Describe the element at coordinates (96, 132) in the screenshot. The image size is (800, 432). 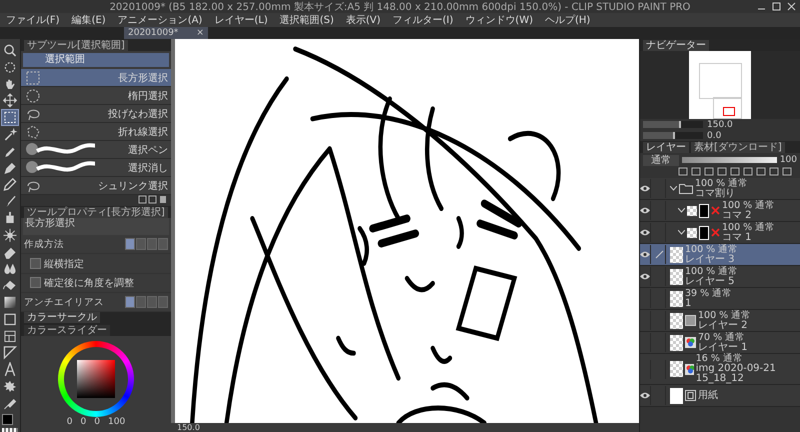
I see `subtool-item: 折れ線選択` at that location.